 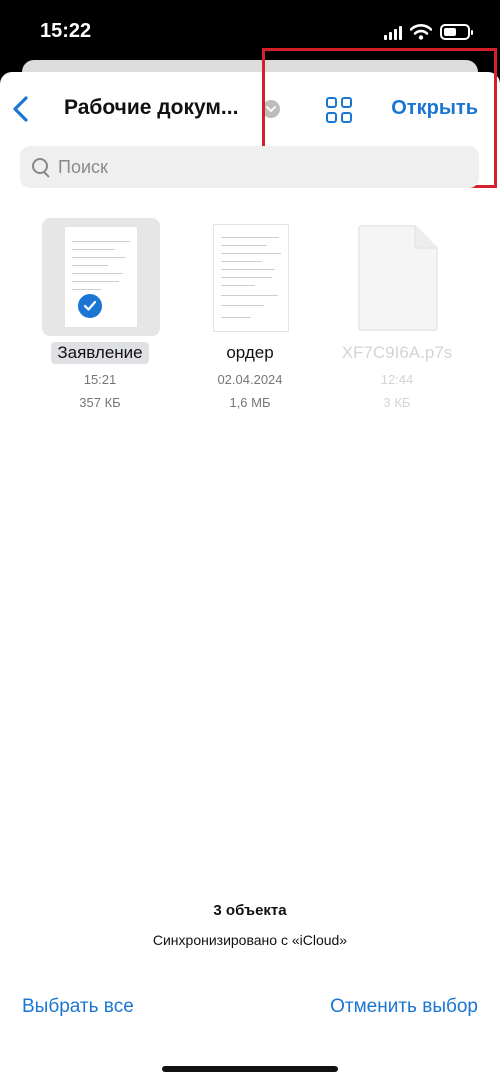 I want to click on status-icons, so click(x=428, y=32).